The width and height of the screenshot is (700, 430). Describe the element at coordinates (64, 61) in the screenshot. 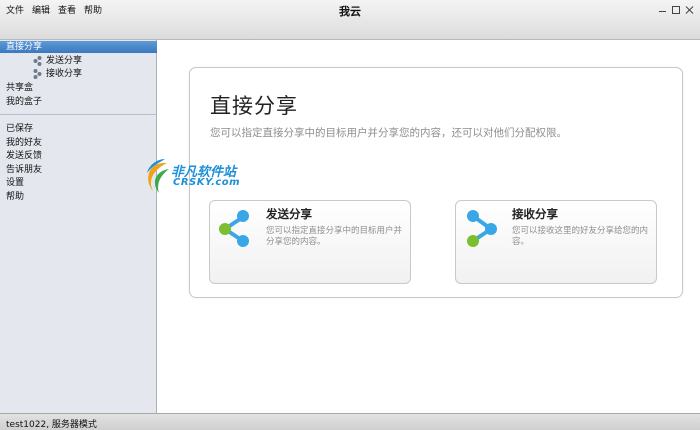

I see `sidebar-item-label: 发送分享` at that location.